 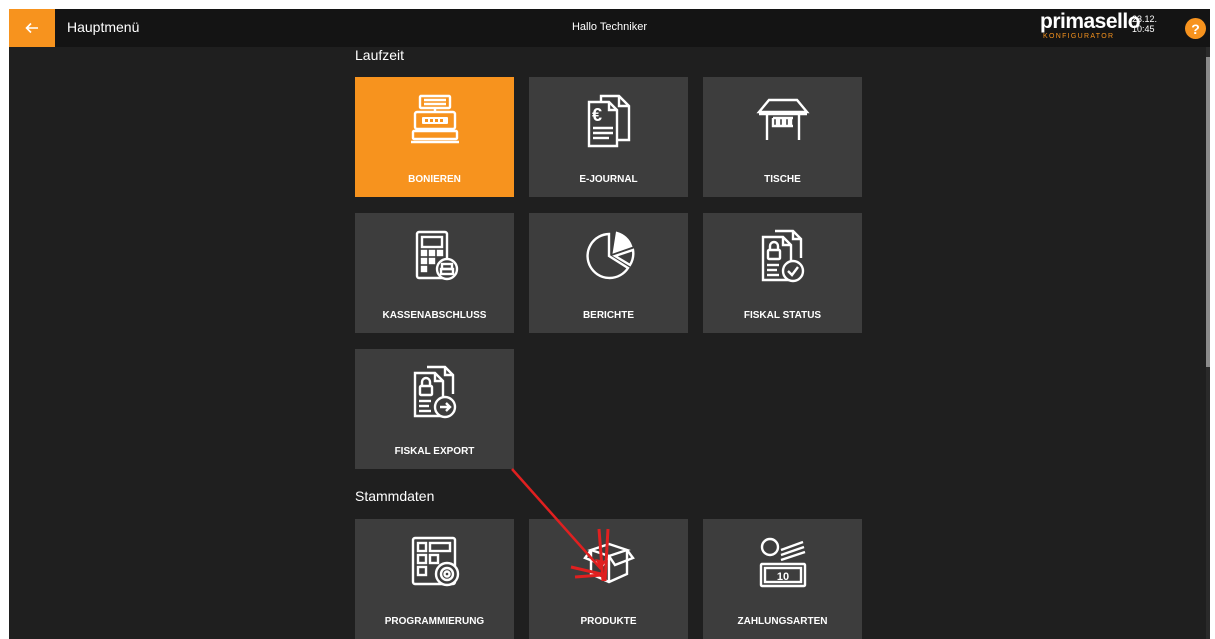 I want to click on tile-e-journal: € E-JOURNAL, so click(x=608, y=137).